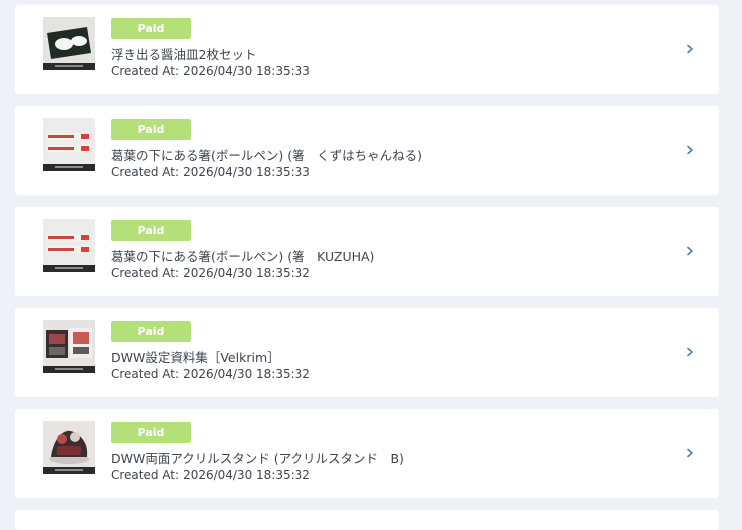 This screenshot has height=530, width=742. I want to click on soy-sauce-plate-thumbnail, so click(69, 43).